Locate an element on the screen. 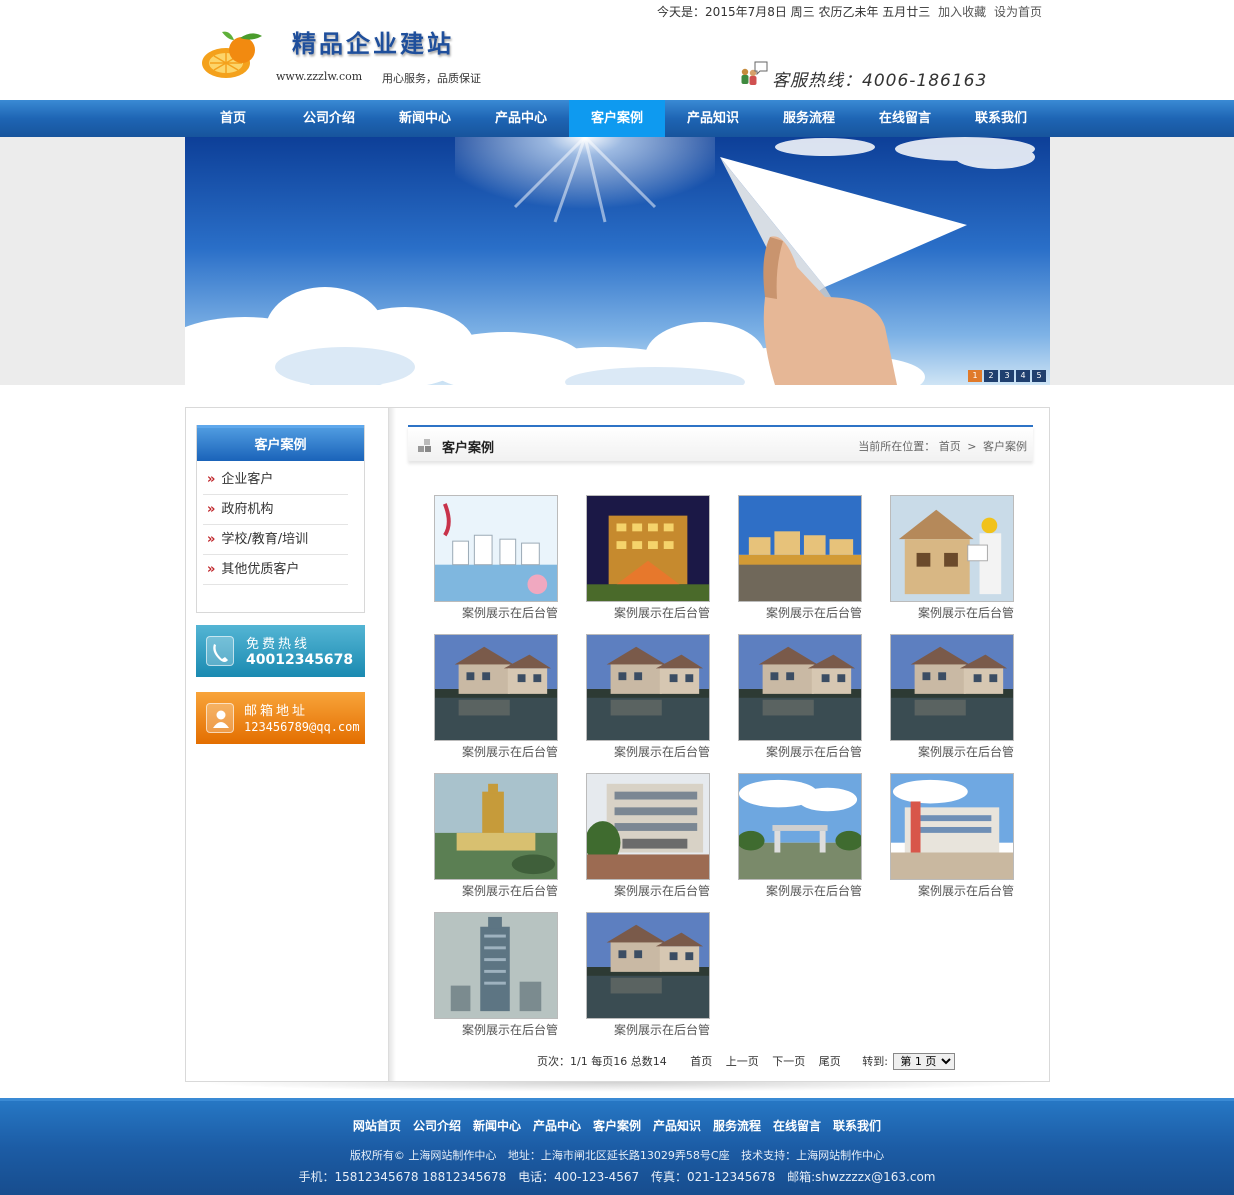 This screenshot has height=1195, width=1234. footer-link: 联系我们 is located at coordinates (857, 1126).